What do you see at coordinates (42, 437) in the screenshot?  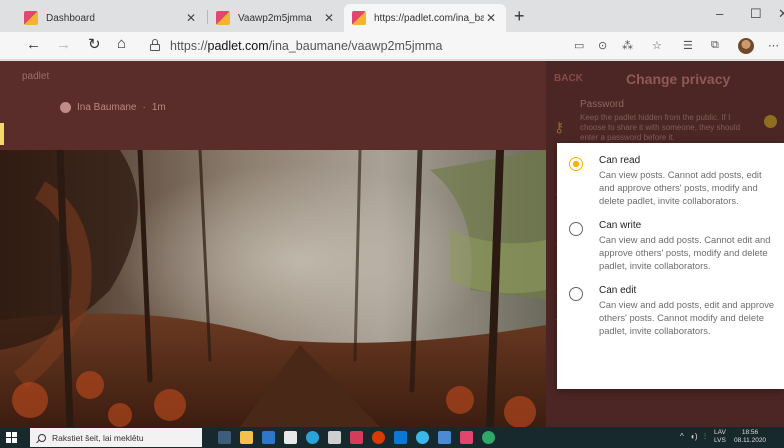 I see `search-icon` at bounding box center [42, 437].